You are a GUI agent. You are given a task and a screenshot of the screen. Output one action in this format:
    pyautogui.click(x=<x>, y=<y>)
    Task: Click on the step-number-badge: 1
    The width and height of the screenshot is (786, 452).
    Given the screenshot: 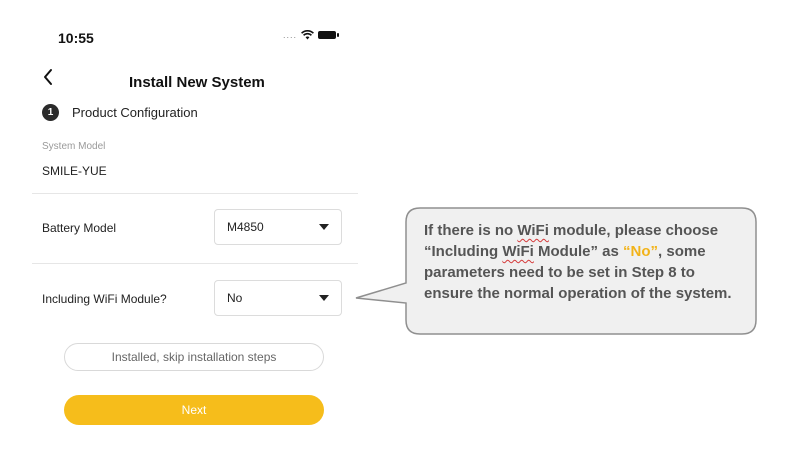 What is the action you would take?
    pyautogui.click(x=50, y=112)
    